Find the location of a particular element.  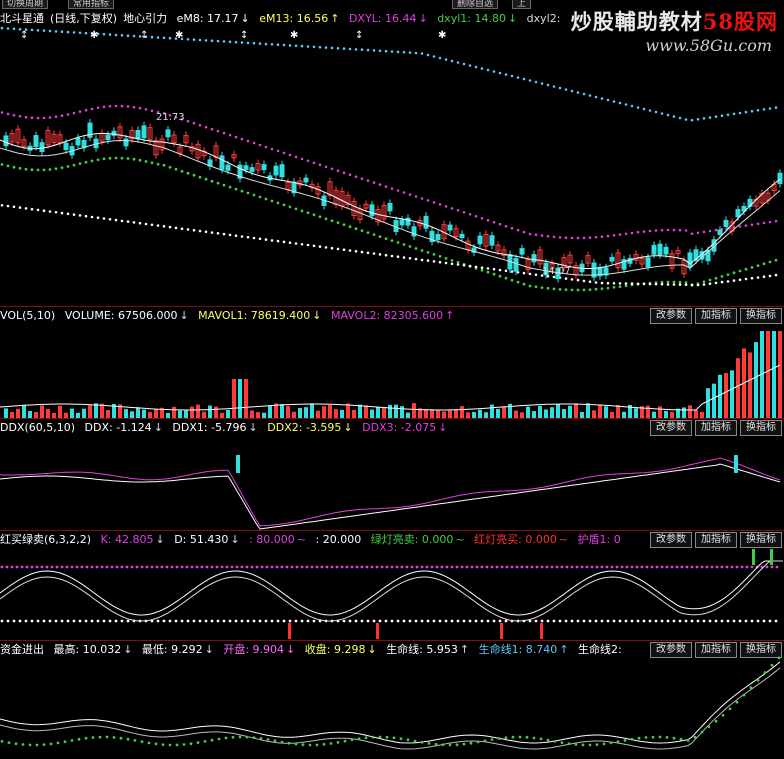

high-price-label: 21.73 is located at coordinates (170, 117).